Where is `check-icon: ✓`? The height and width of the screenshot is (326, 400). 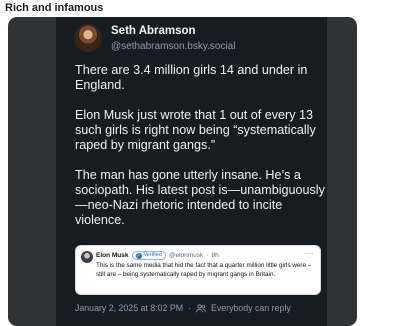 check-icon: ✓ is located at coordinates (138, 255).